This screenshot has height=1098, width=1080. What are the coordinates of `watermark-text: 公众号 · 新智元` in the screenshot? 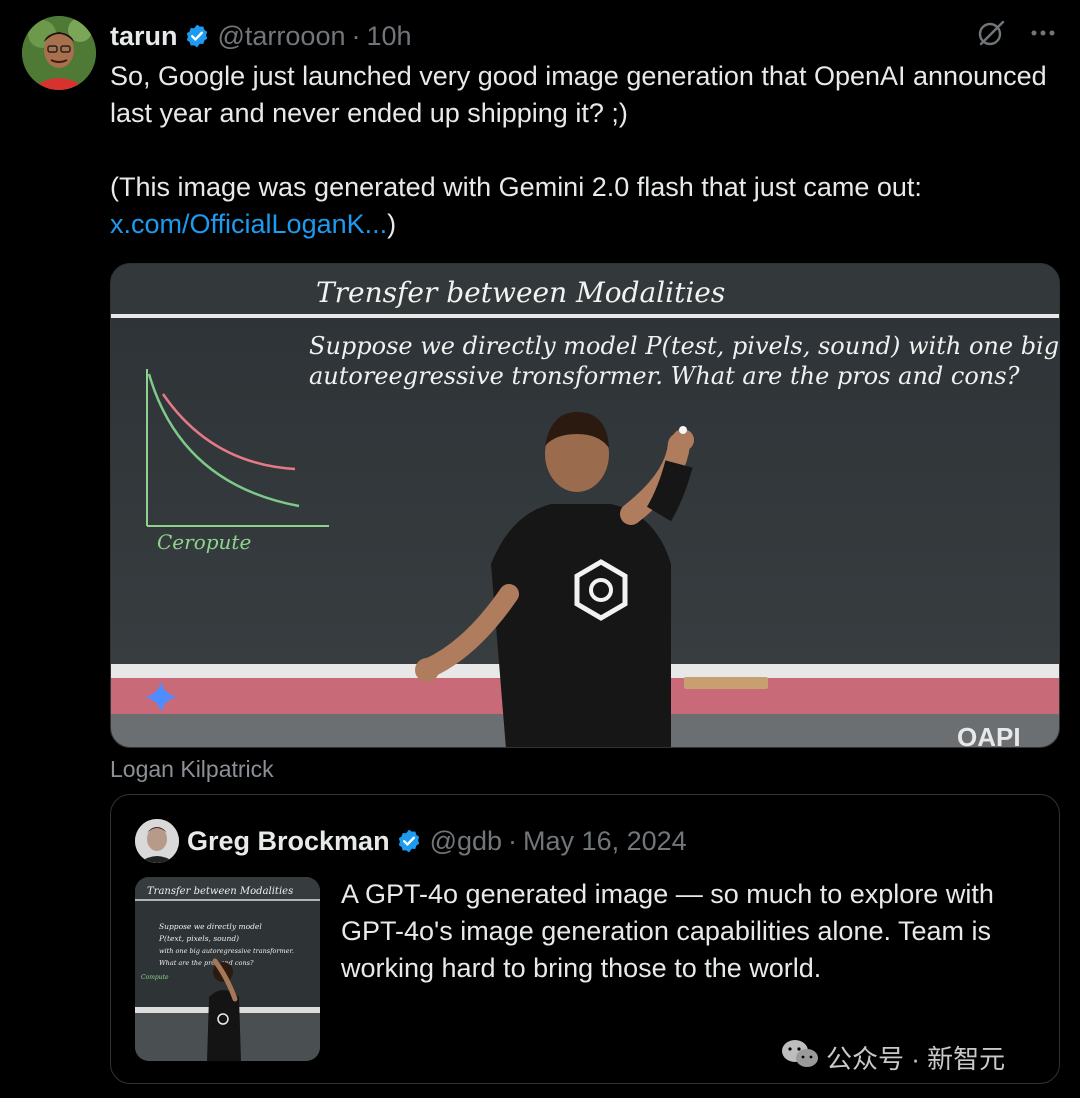 It's located at (916, 1059).